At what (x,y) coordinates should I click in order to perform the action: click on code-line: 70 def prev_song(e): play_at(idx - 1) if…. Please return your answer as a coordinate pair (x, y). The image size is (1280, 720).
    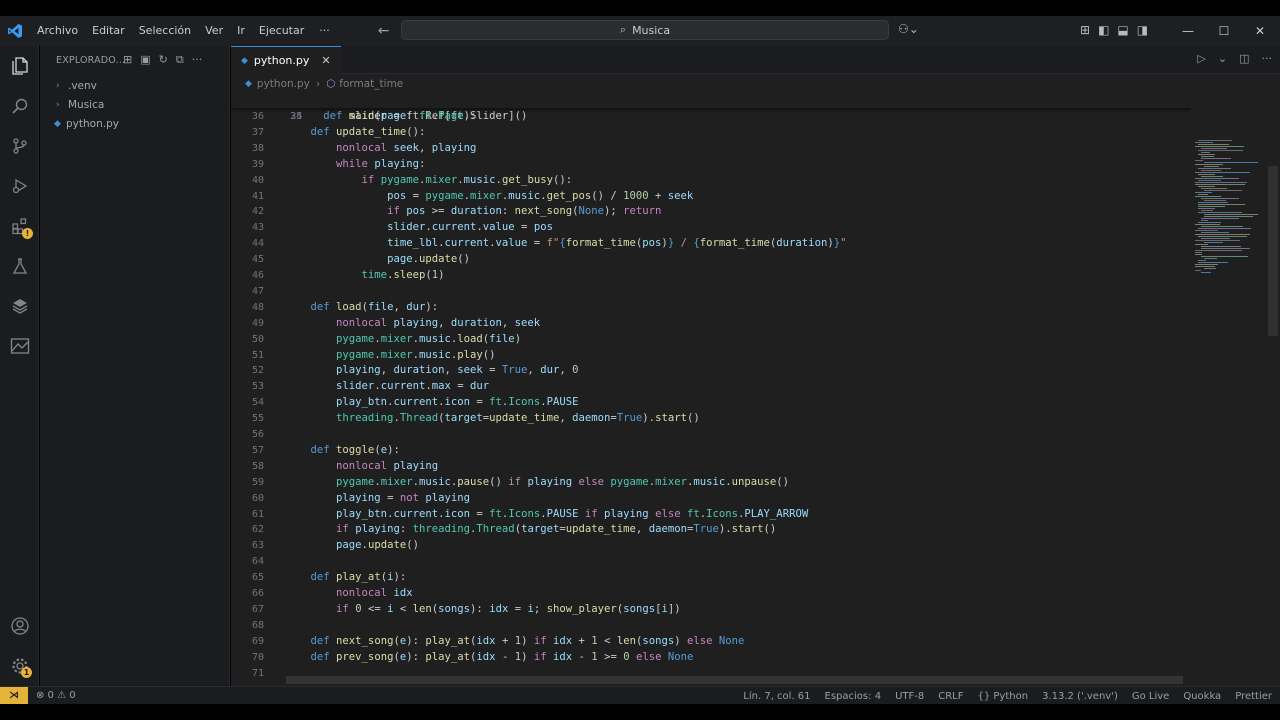
    Looking at the image, I should click on (711, 657).